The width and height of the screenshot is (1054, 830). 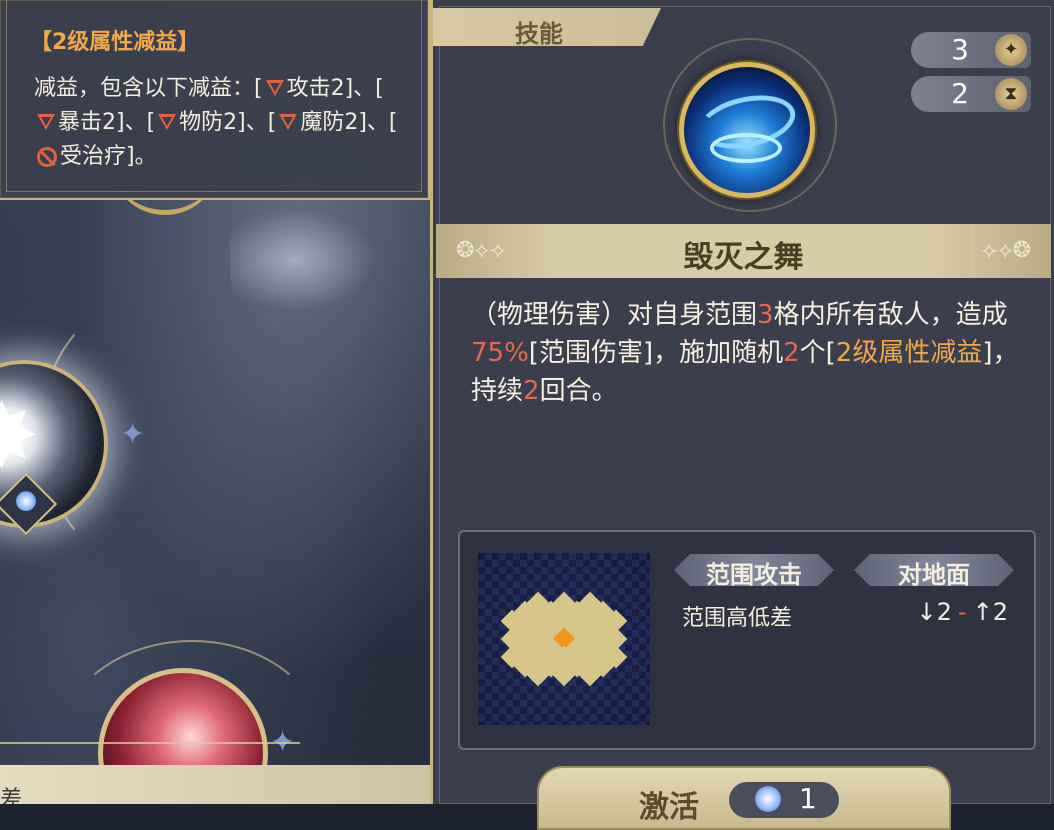 I want to click on desc-keyword-link: 2级属性减益, so click(x=909, y=353).